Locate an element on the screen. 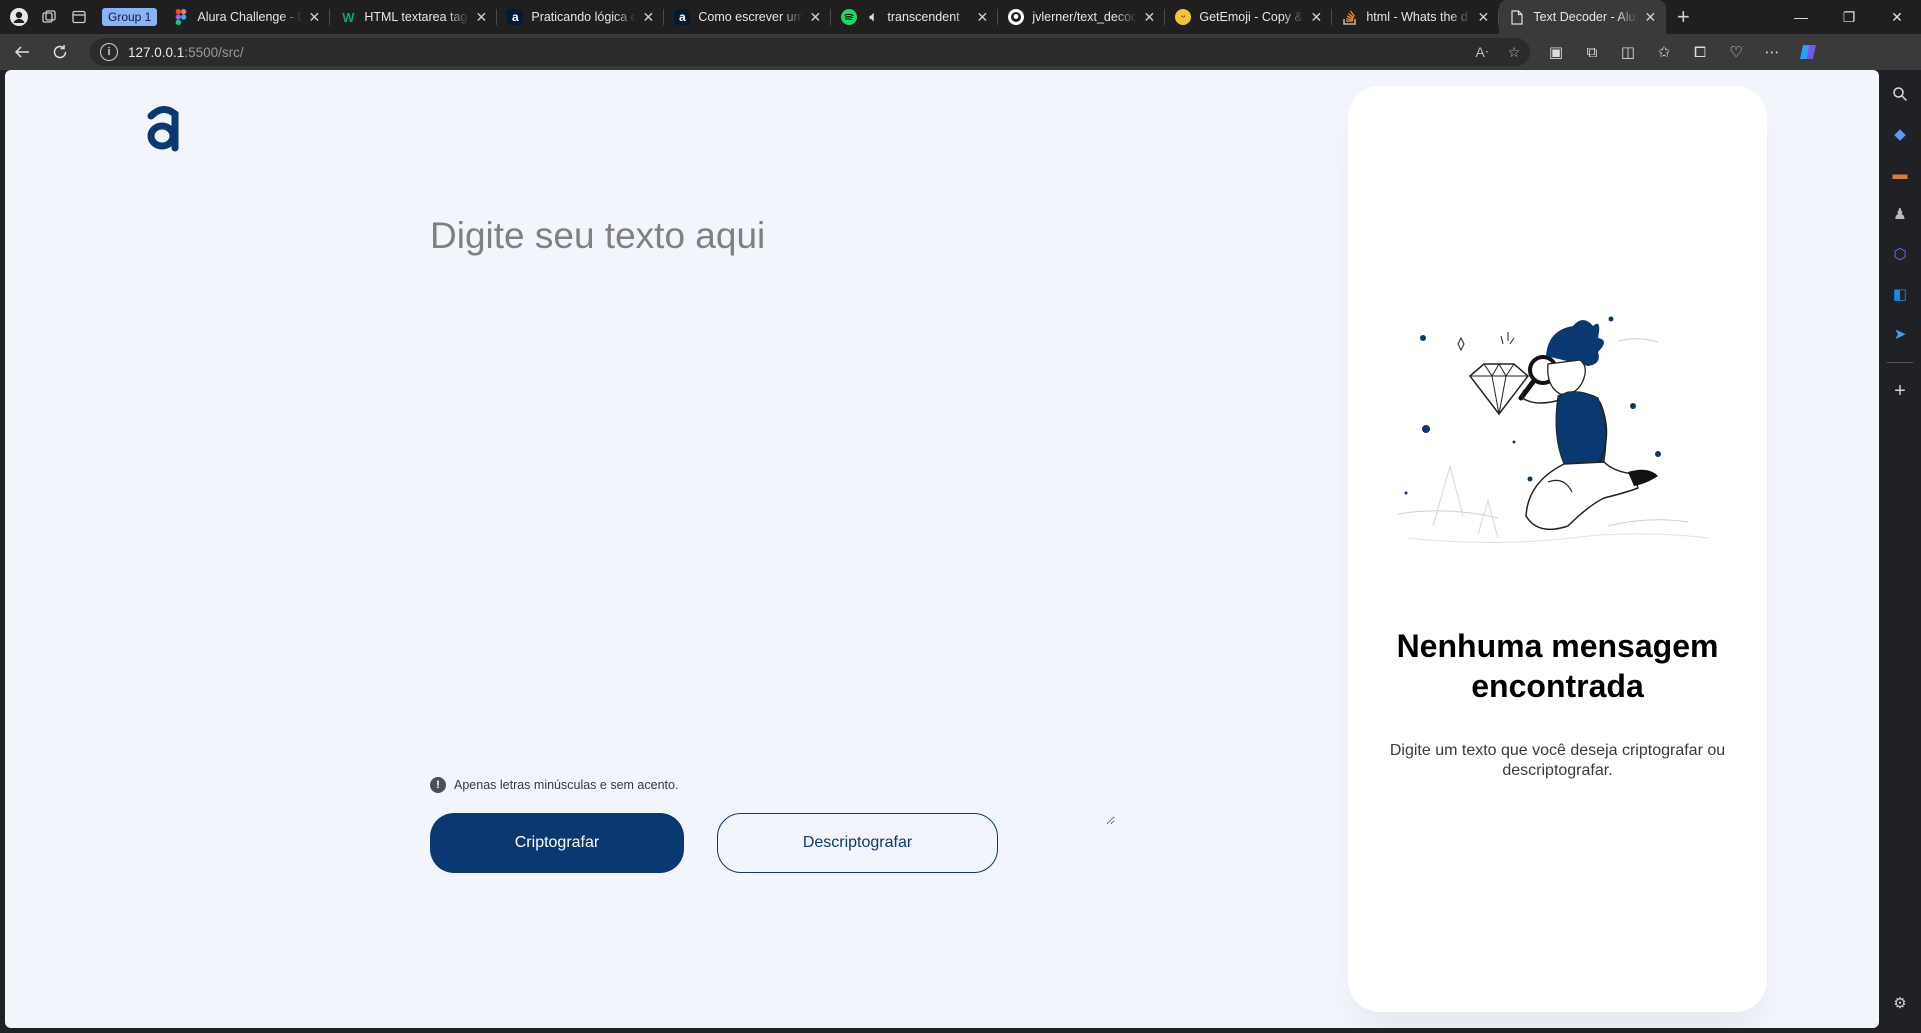 The width and height of the screenshot is (1921, 1033). more-options-icon: ⋯ is located at coordinates (1772, 52).